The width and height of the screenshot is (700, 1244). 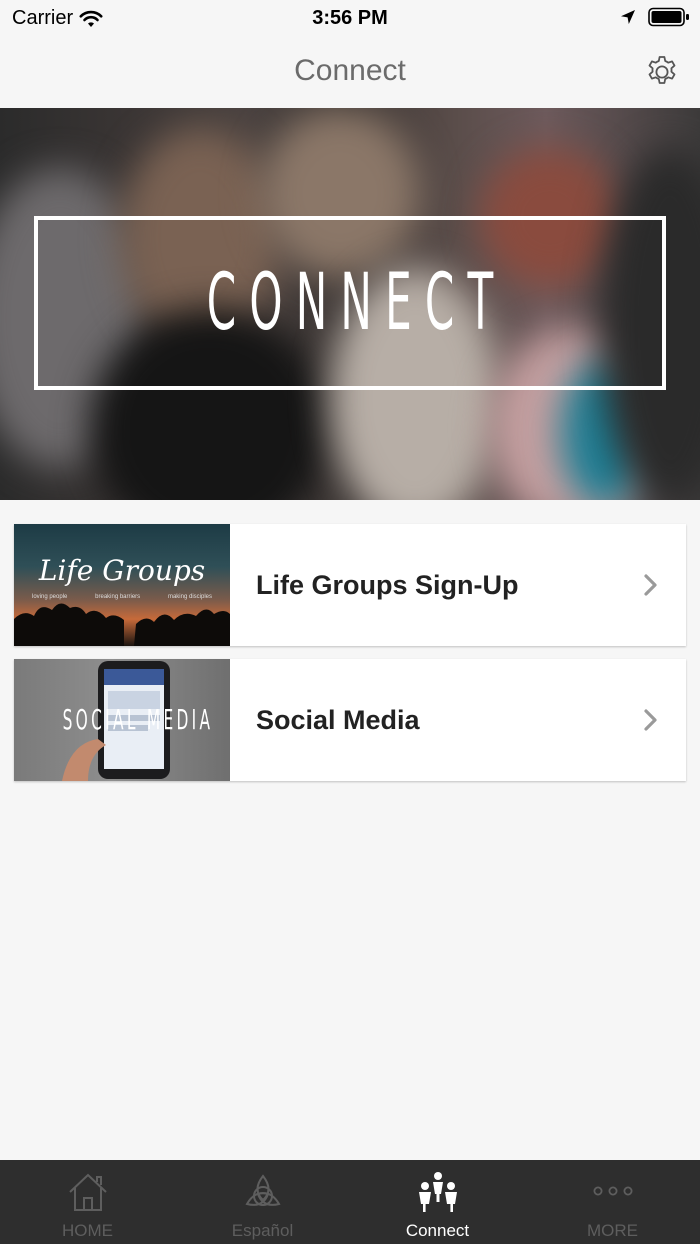 What do you see at coordinates (189, 597) in the screenshot?
I see `tagline: making disciples` at bounding box center [189, 597].